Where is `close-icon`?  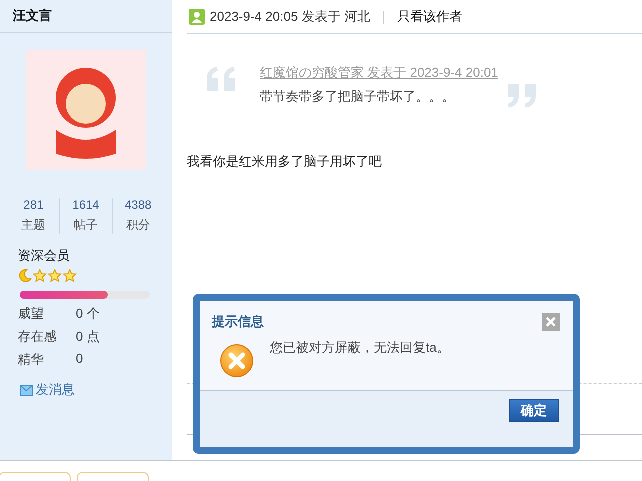 close-icon is located at coordinates (551, 322).